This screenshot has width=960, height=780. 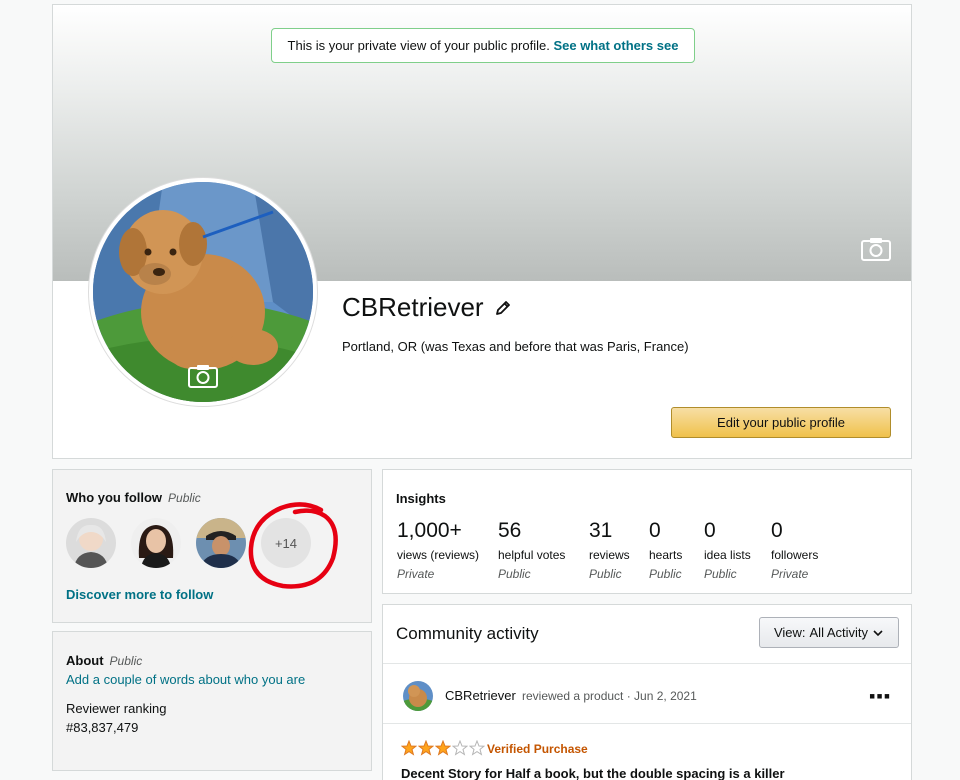 I want to click on insights-heading: Insights, so click(x=421, y=498).